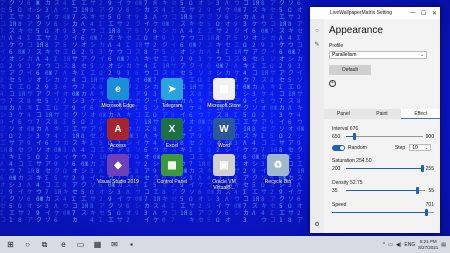  Describe the element at coordinates (49, 112) in the screenshot. I see `matrix-column: カ3イソΩサ8キ4ウ0Жシ9ク5エ1ЯスΛケ6オ2アセΣコ7カ3イソ` at that location.